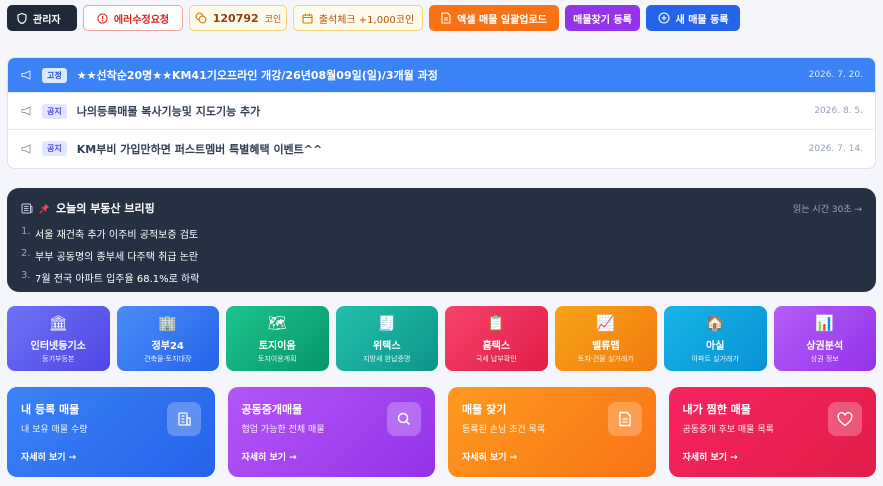 This screenshot has height=486, width=883. What do you see at coordinates (117, 235) in the screenshot?
I see `briefing-item-text: 서울 재건축 추가 이주비 공적보증 검토` at bounding box center [117, 235].